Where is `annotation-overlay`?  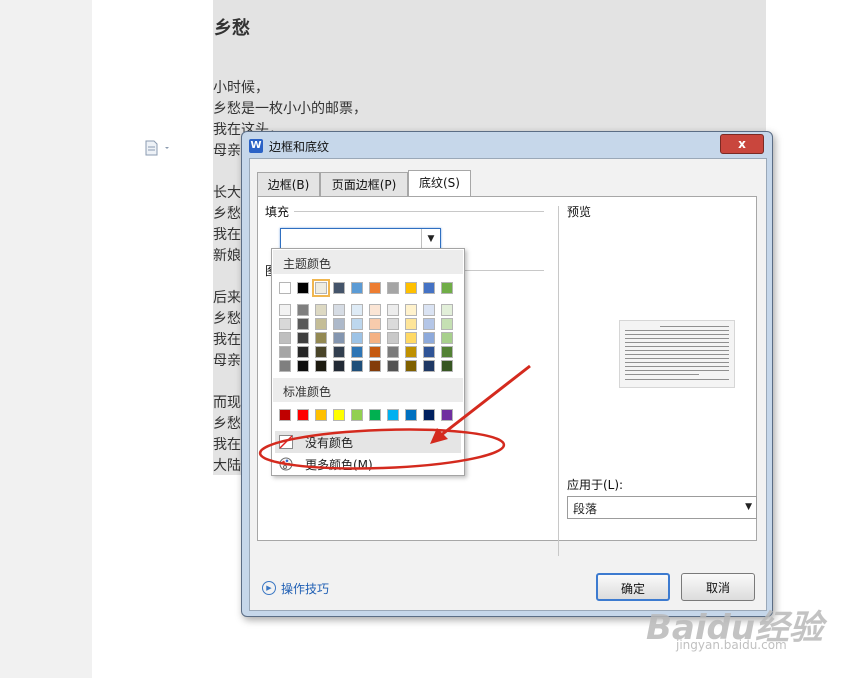 annotation-overlay is located at coordinates (394, 417).